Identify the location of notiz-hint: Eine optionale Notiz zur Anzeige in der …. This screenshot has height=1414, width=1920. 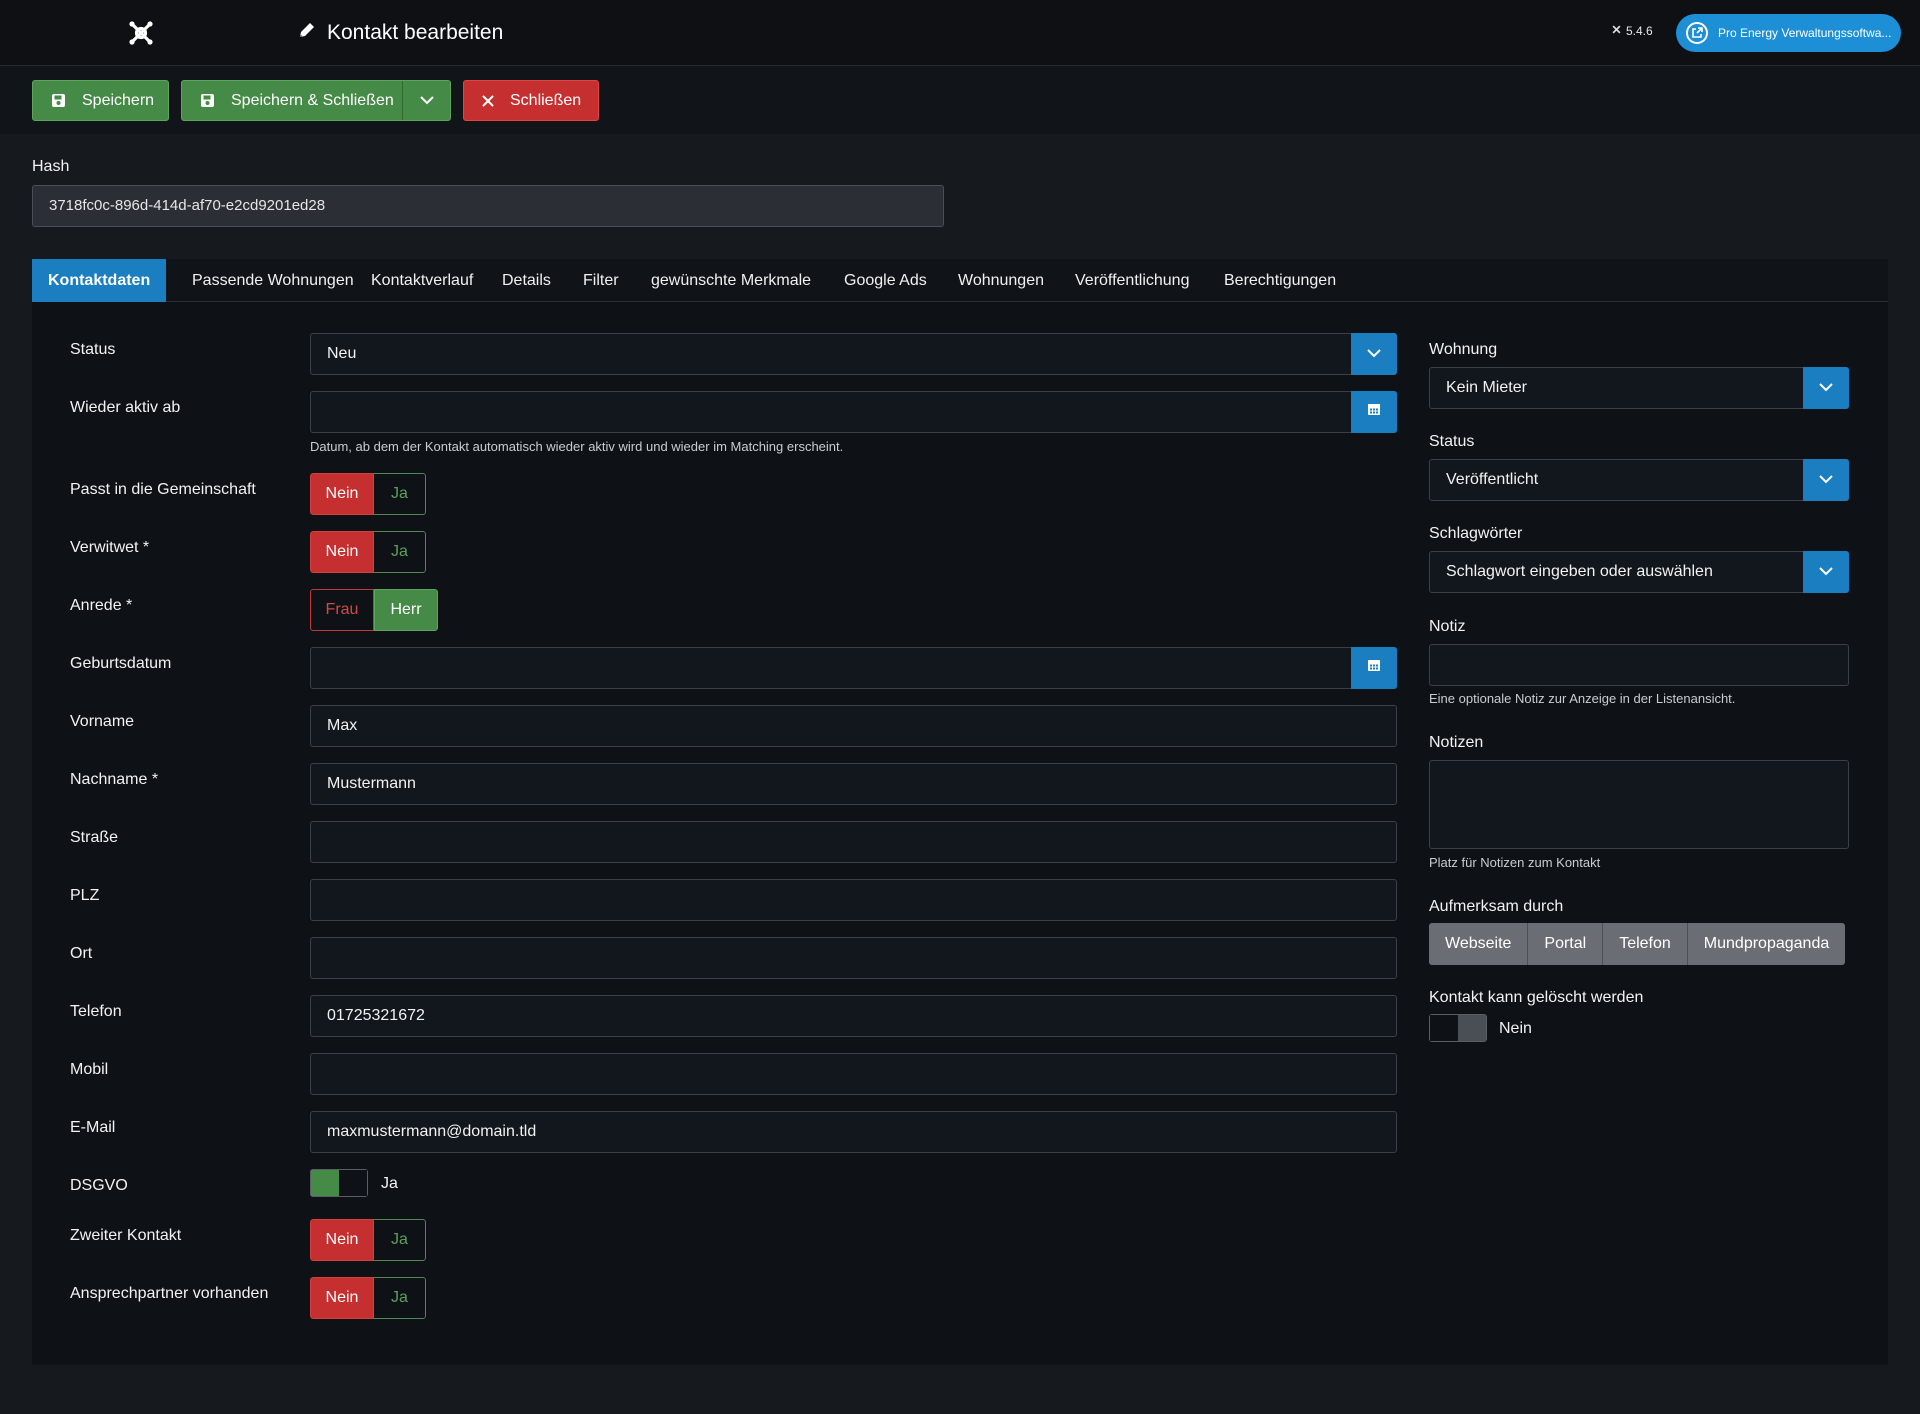
(1582, 698).